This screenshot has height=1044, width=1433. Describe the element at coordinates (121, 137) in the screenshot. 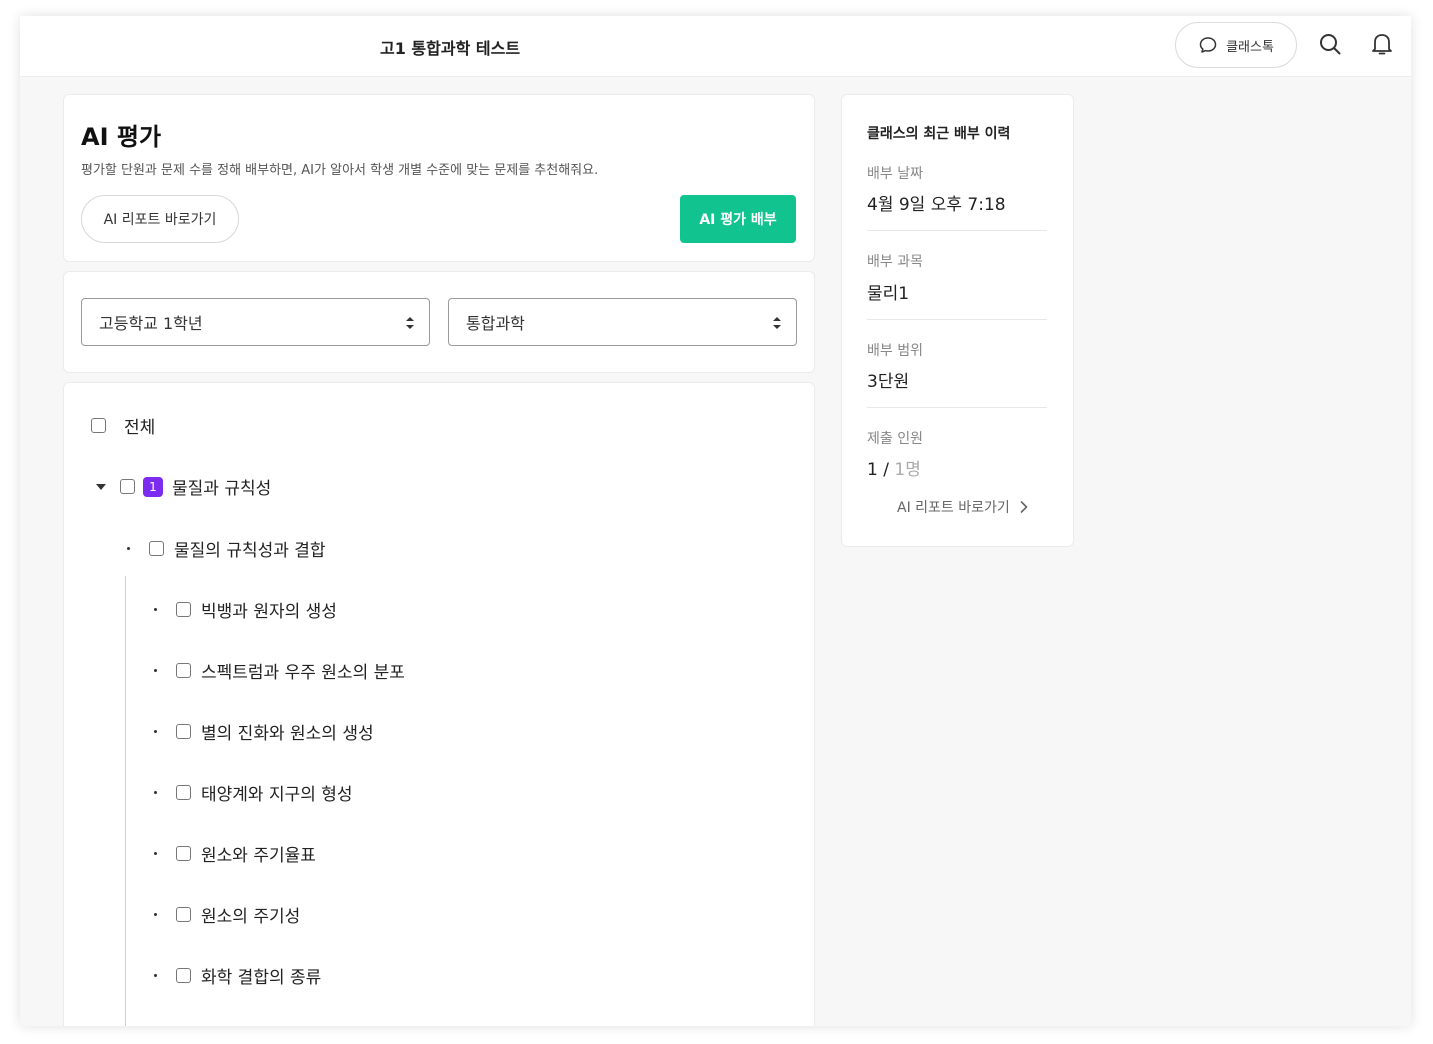

I see `ai-evaluation-title: AI 평가` at that location.